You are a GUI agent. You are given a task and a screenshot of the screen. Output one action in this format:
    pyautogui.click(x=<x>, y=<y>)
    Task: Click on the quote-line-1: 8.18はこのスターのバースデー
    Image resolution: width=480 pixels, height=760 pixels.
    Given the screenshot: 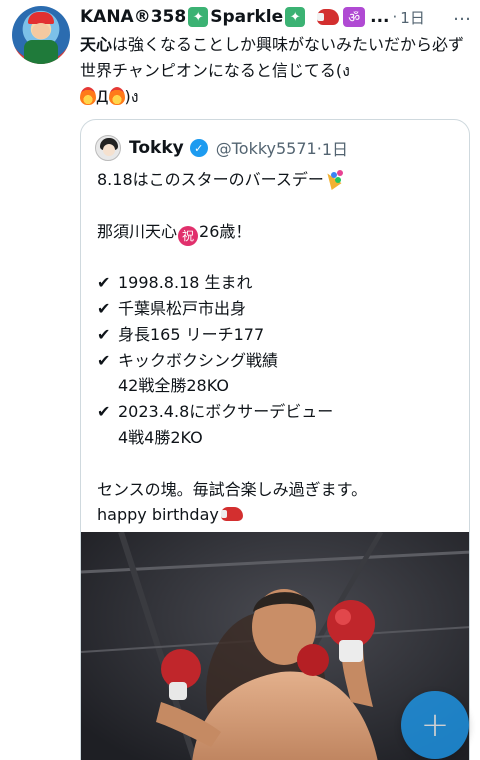 What is the action you would take?
    pyautogui.click(x=210, y=179)
    